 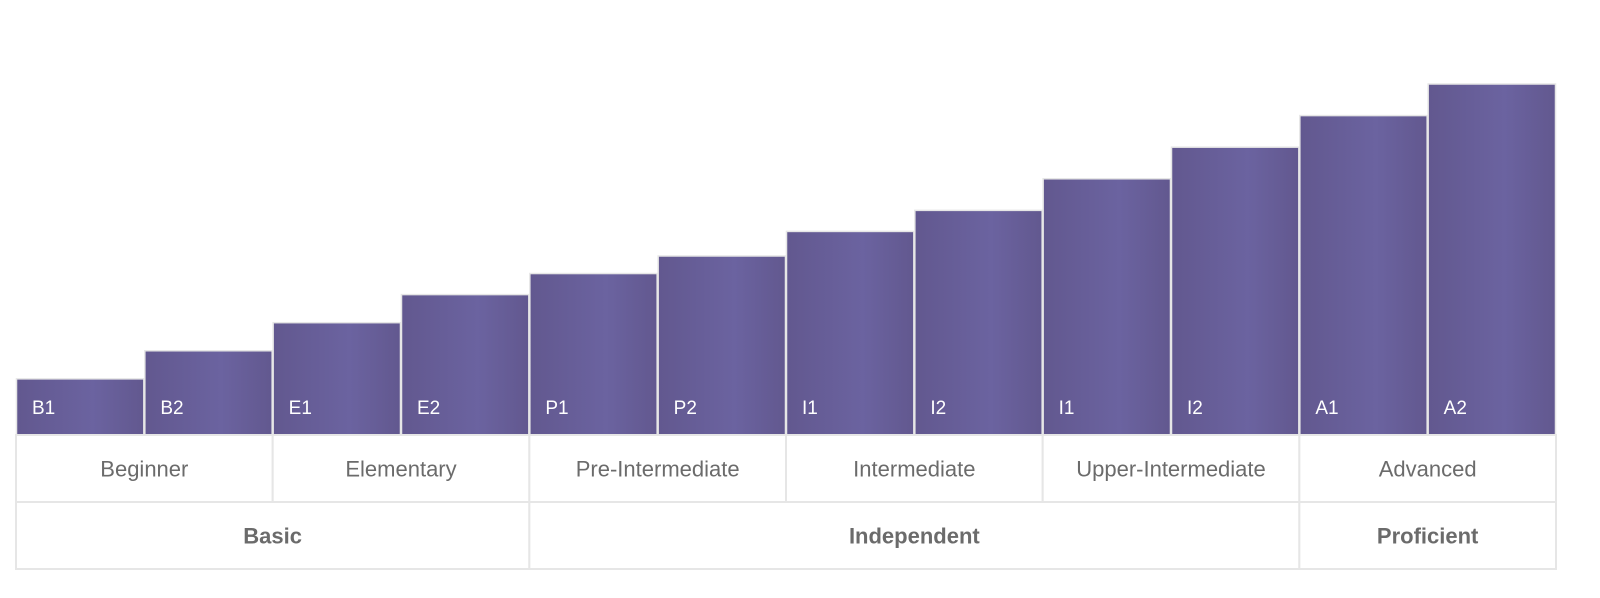 I want to click on bar-label: B2, so click(x=171, y=408).